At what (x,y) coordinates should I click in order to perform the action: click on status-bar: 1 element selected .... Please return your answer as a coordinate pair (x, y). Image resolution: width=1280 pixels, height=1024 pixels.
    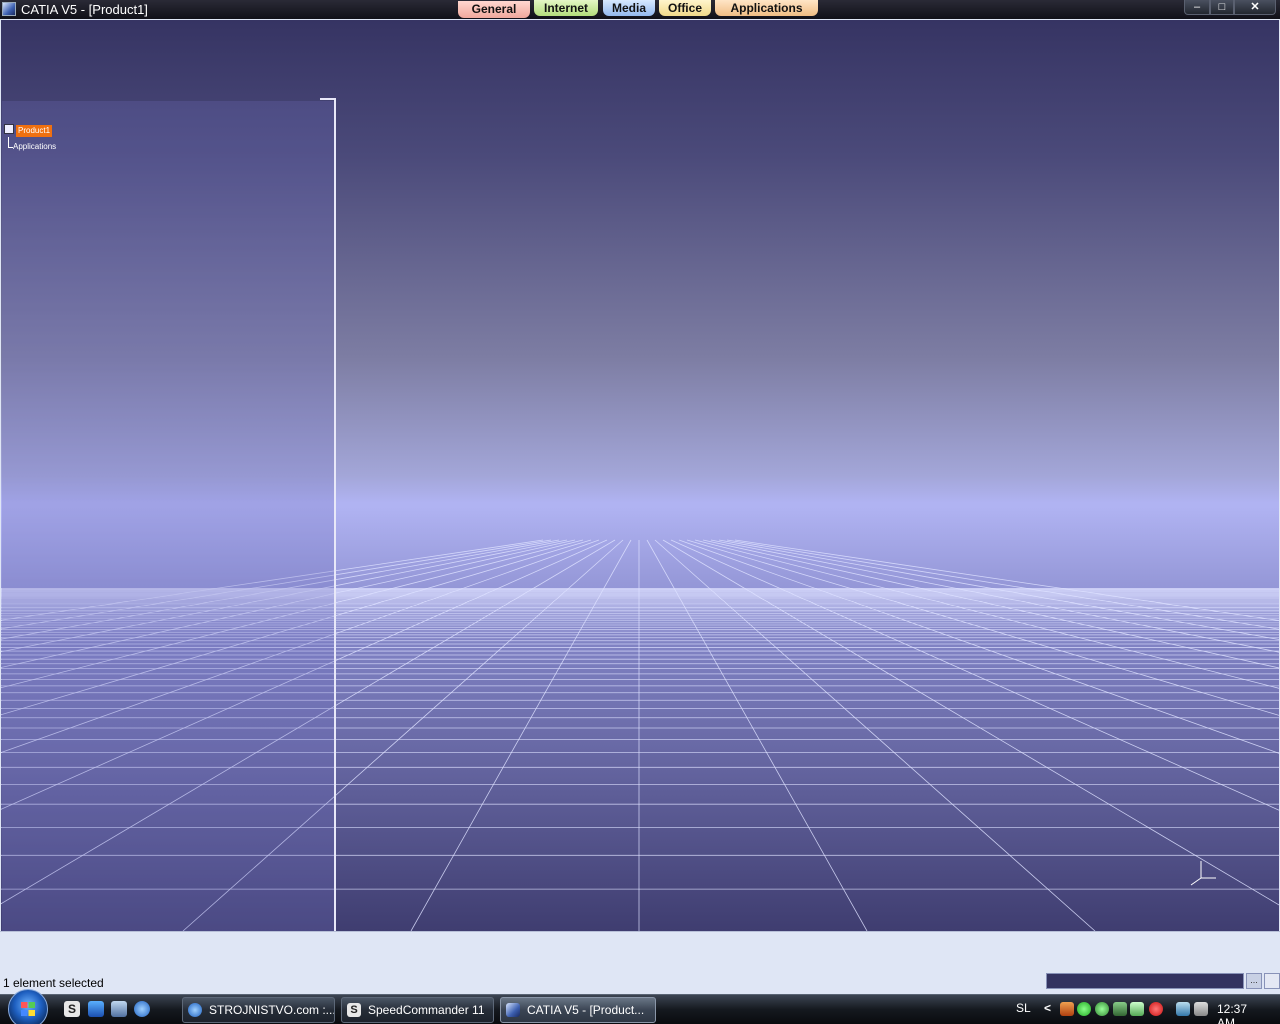
    Looking at the image, I should click on (640, 963).